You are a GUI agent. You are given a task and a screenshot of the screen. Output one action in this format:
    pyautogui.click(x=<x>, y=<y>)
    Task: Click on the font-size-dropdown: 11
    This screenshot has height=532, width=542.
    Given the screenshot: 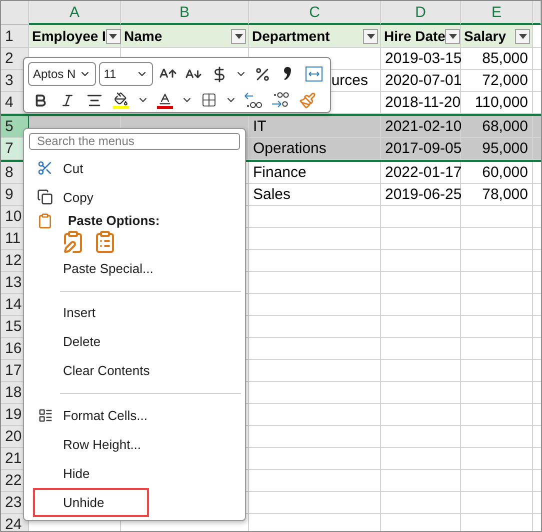 What is the action you would take?
    pyautogui.click(x=125, y=74)
    